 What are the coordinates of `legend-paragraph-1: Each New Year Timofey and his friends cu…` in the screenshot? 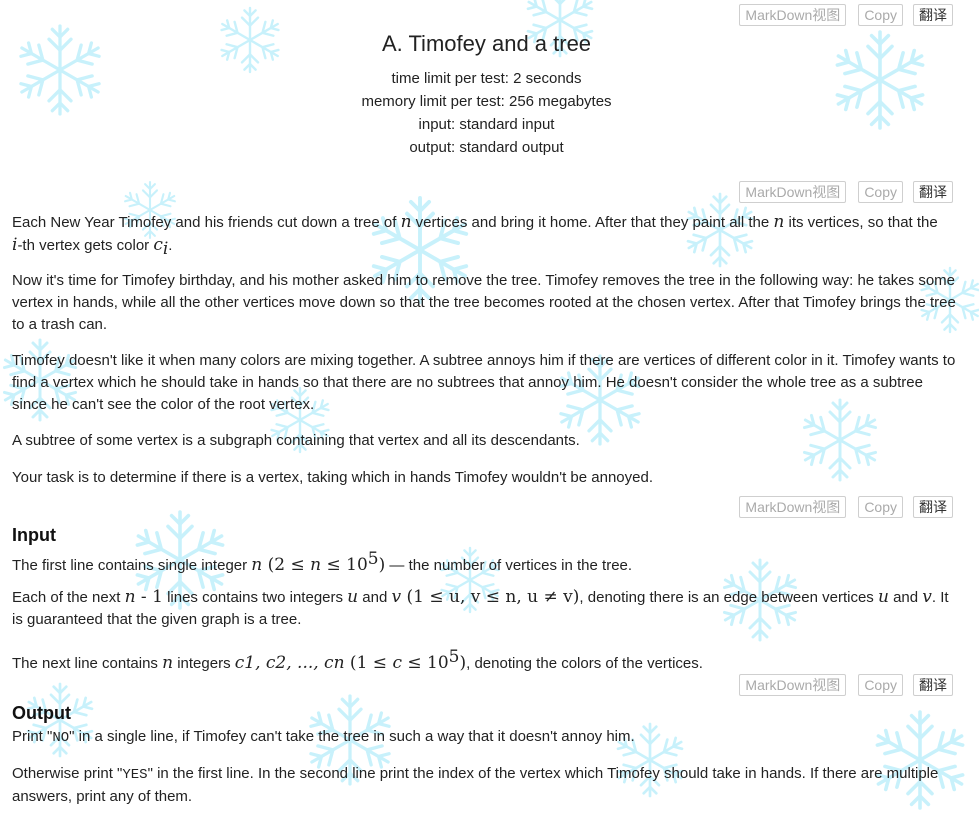 It's located at (475, 235).